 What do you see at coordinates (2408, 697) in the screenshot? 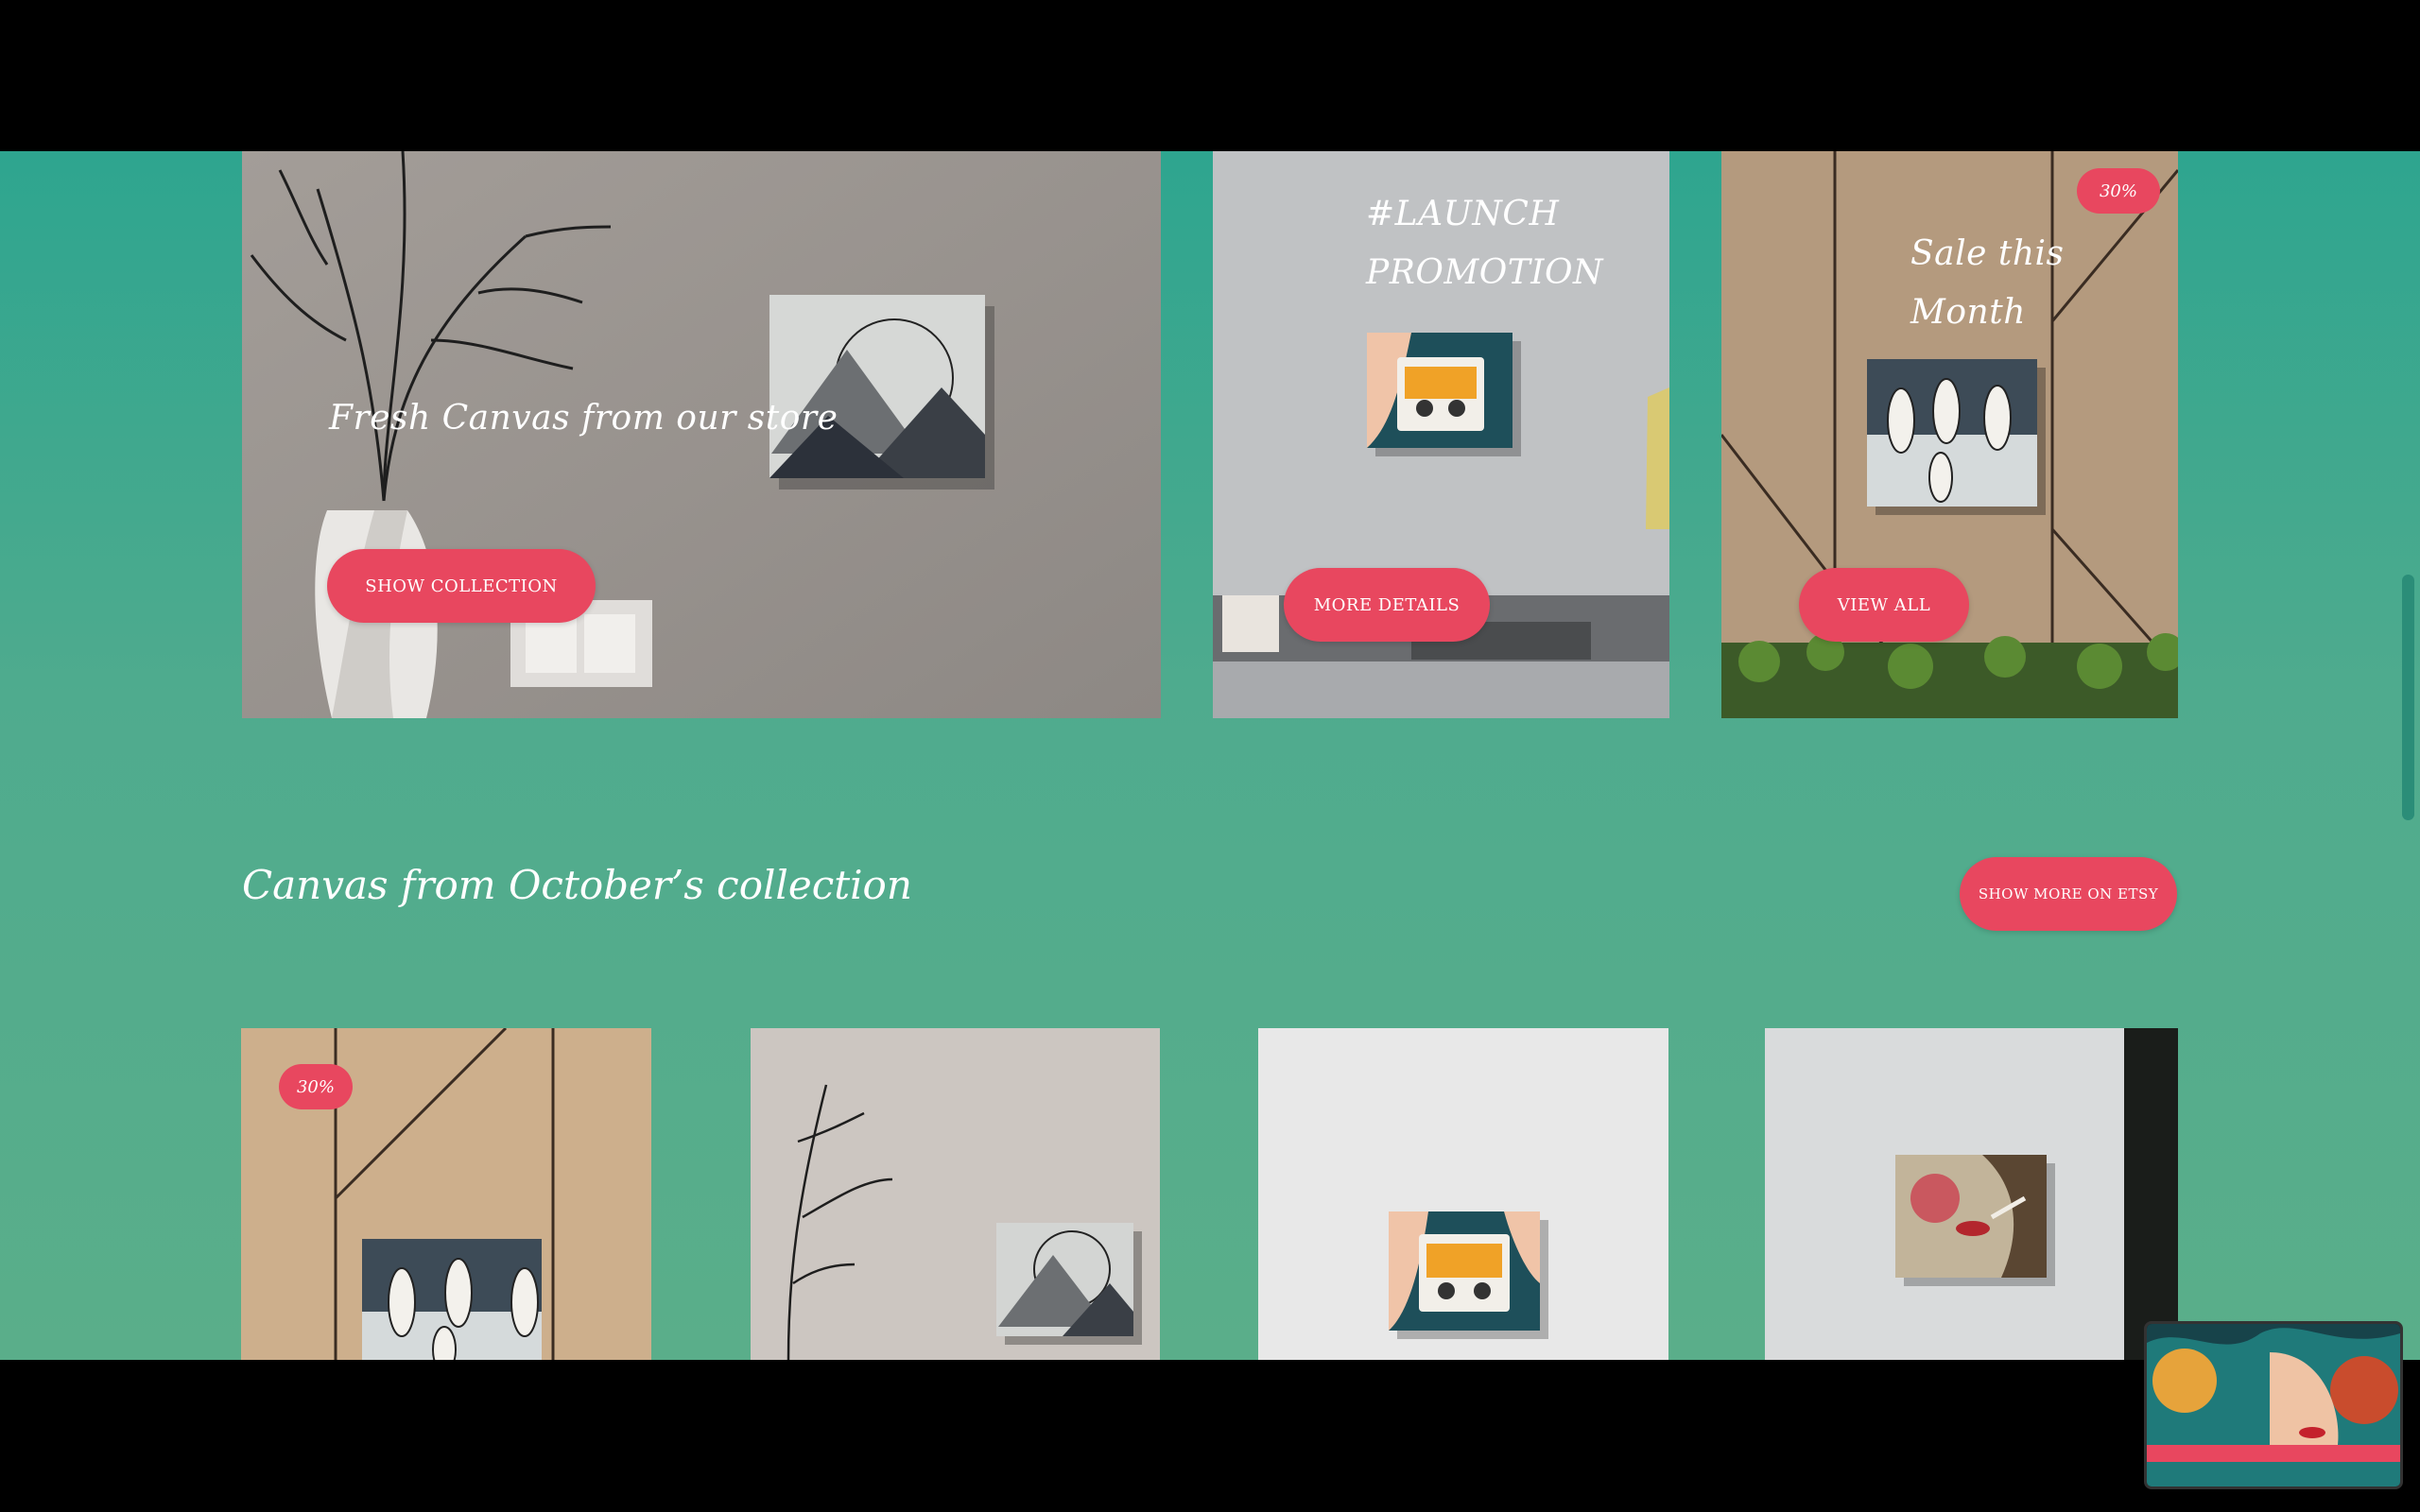
I see `scrollbar-thumb` at bounding box center [2408, 697].